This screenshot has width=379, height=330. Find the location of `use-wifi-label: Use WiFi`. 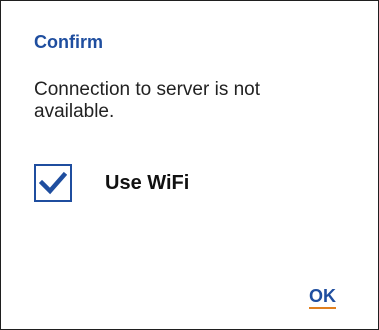

use-wifi-label: Use WiFi is located at coordinates (147, 183).